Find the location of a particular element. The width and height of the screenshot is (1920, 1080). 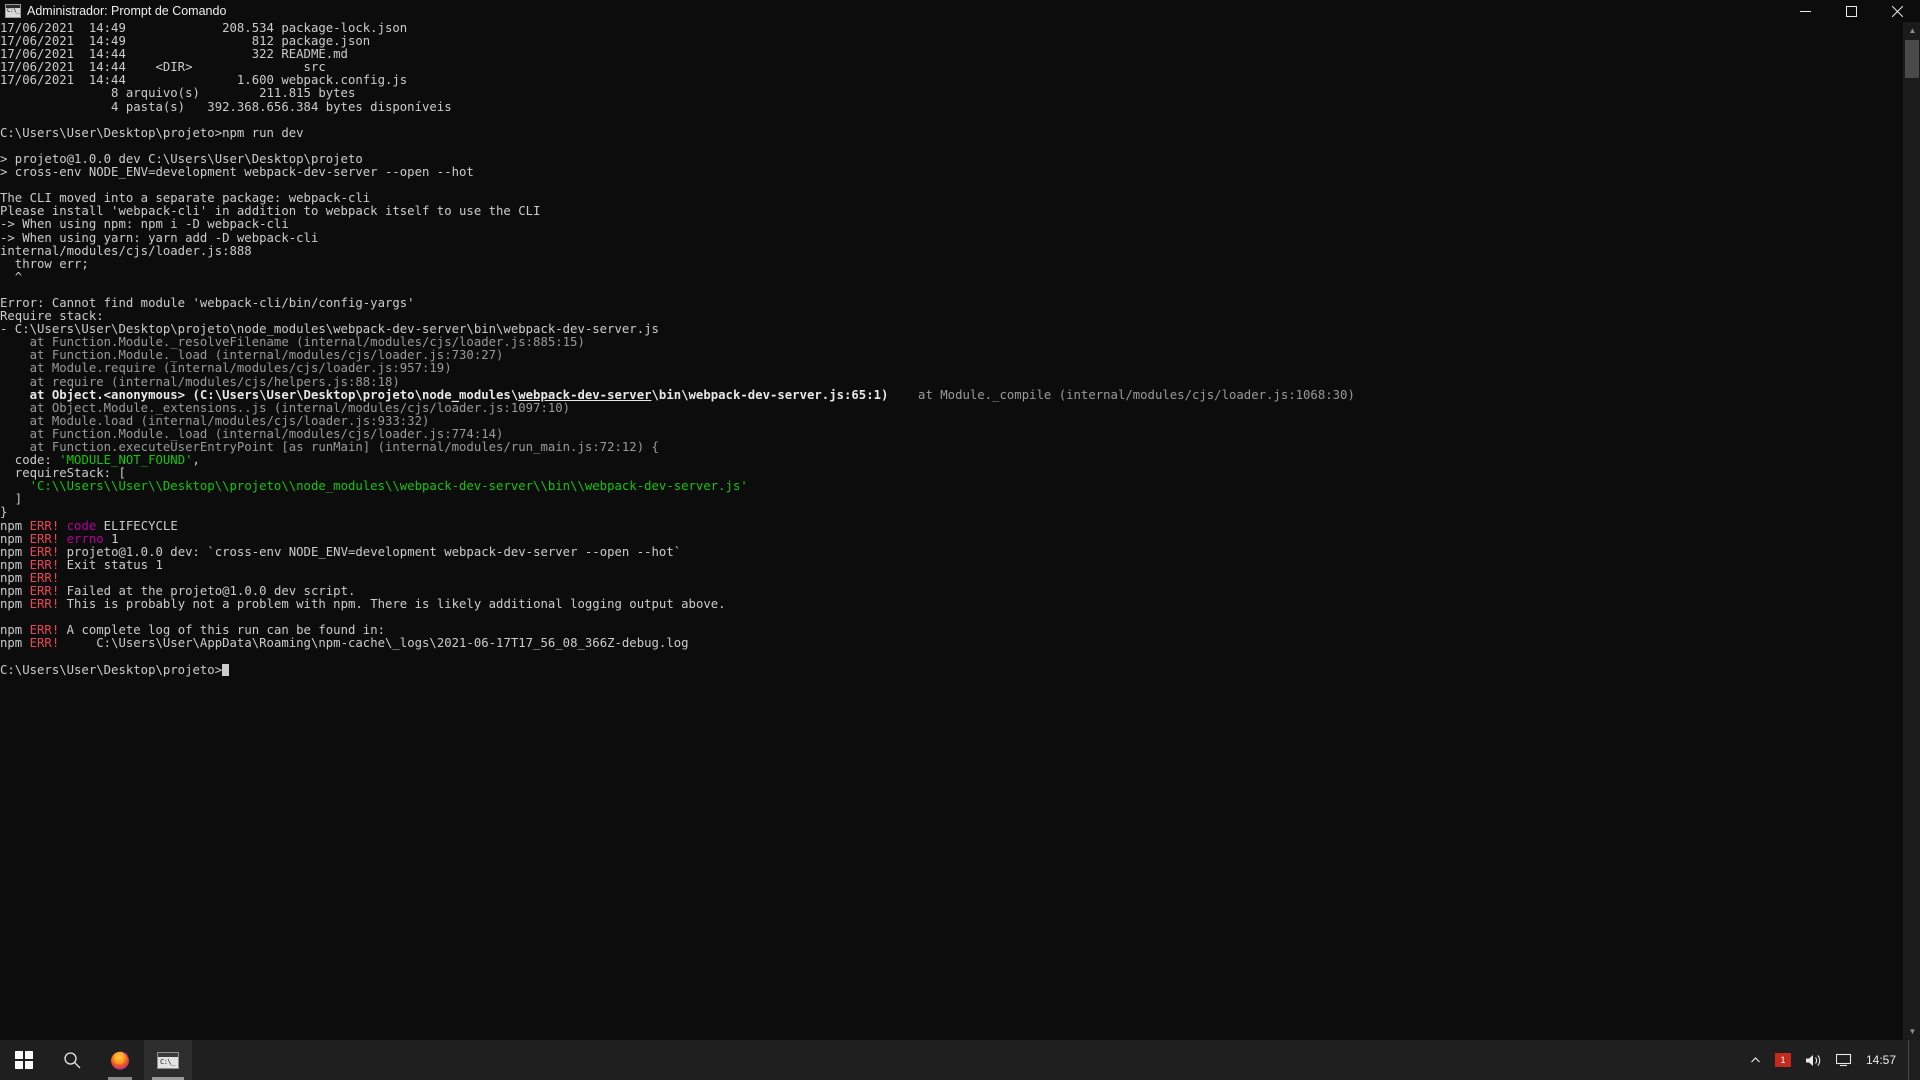

console-text: Exit status 1 is located at coordinates (111, 564).